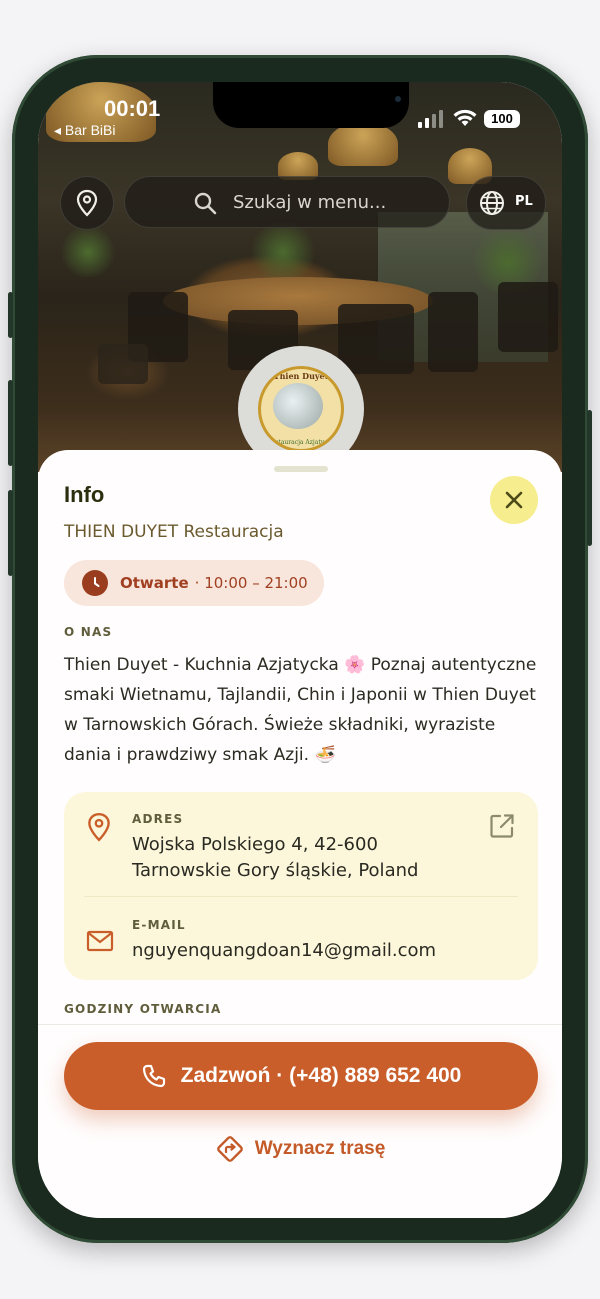  I want to click on phone-icon, so click(153, 1076).